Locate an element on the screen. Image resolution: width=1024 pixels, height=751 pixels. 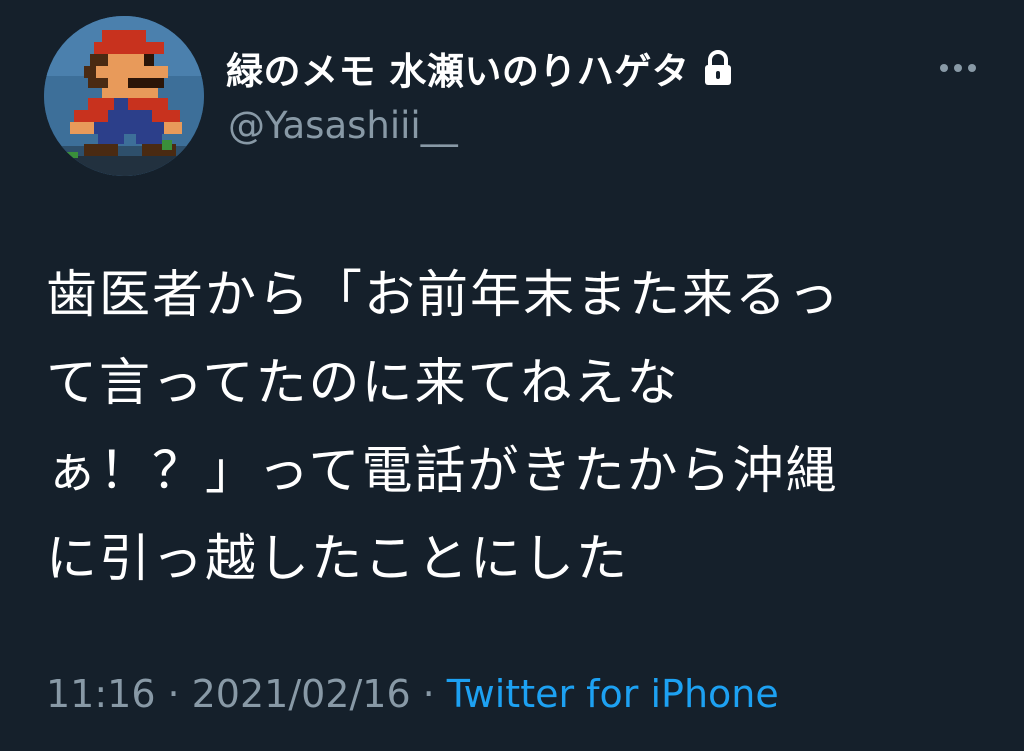
tweet-source-link: Twitter for iPhone is located at coordinates (613, 694).